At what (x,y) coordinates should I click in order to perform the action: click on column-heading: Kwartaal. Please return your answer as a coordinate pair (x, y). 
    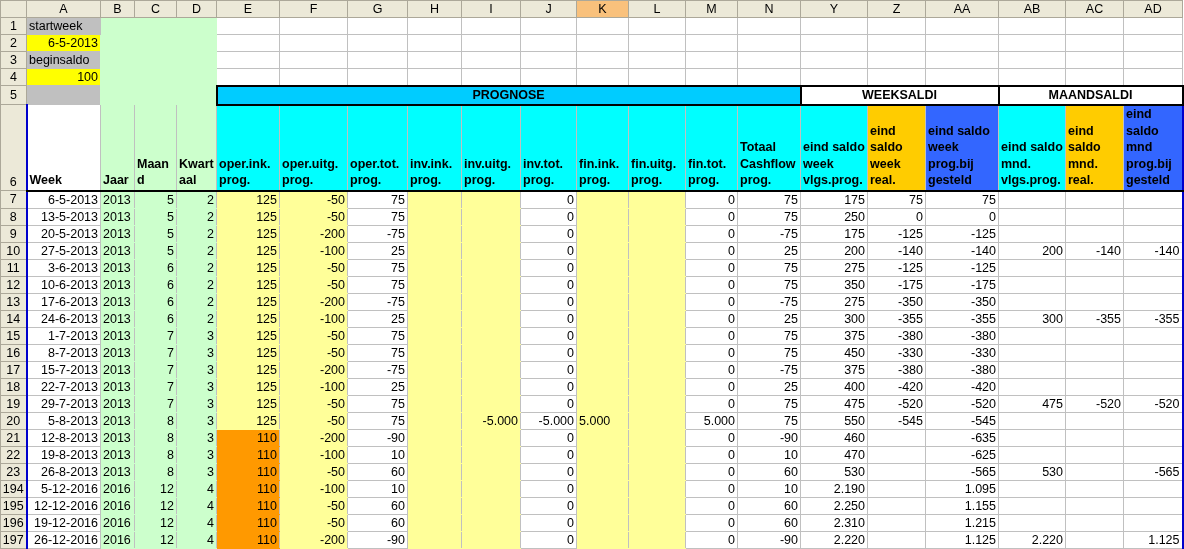
    Looking at the image, I should click on (196, 147).